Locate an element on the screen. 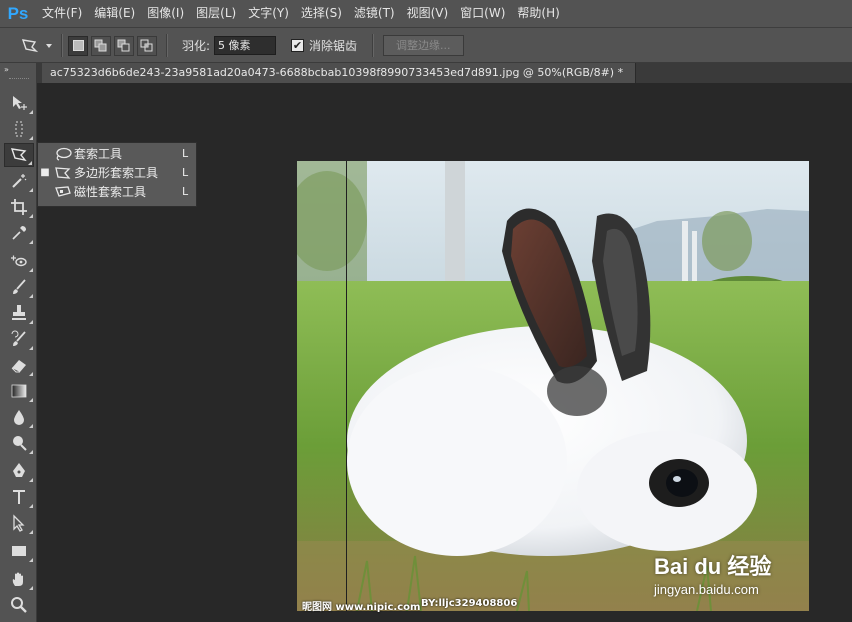 The image size is (852, 622). chevron-down-icon is located at coordinates (49, 45).